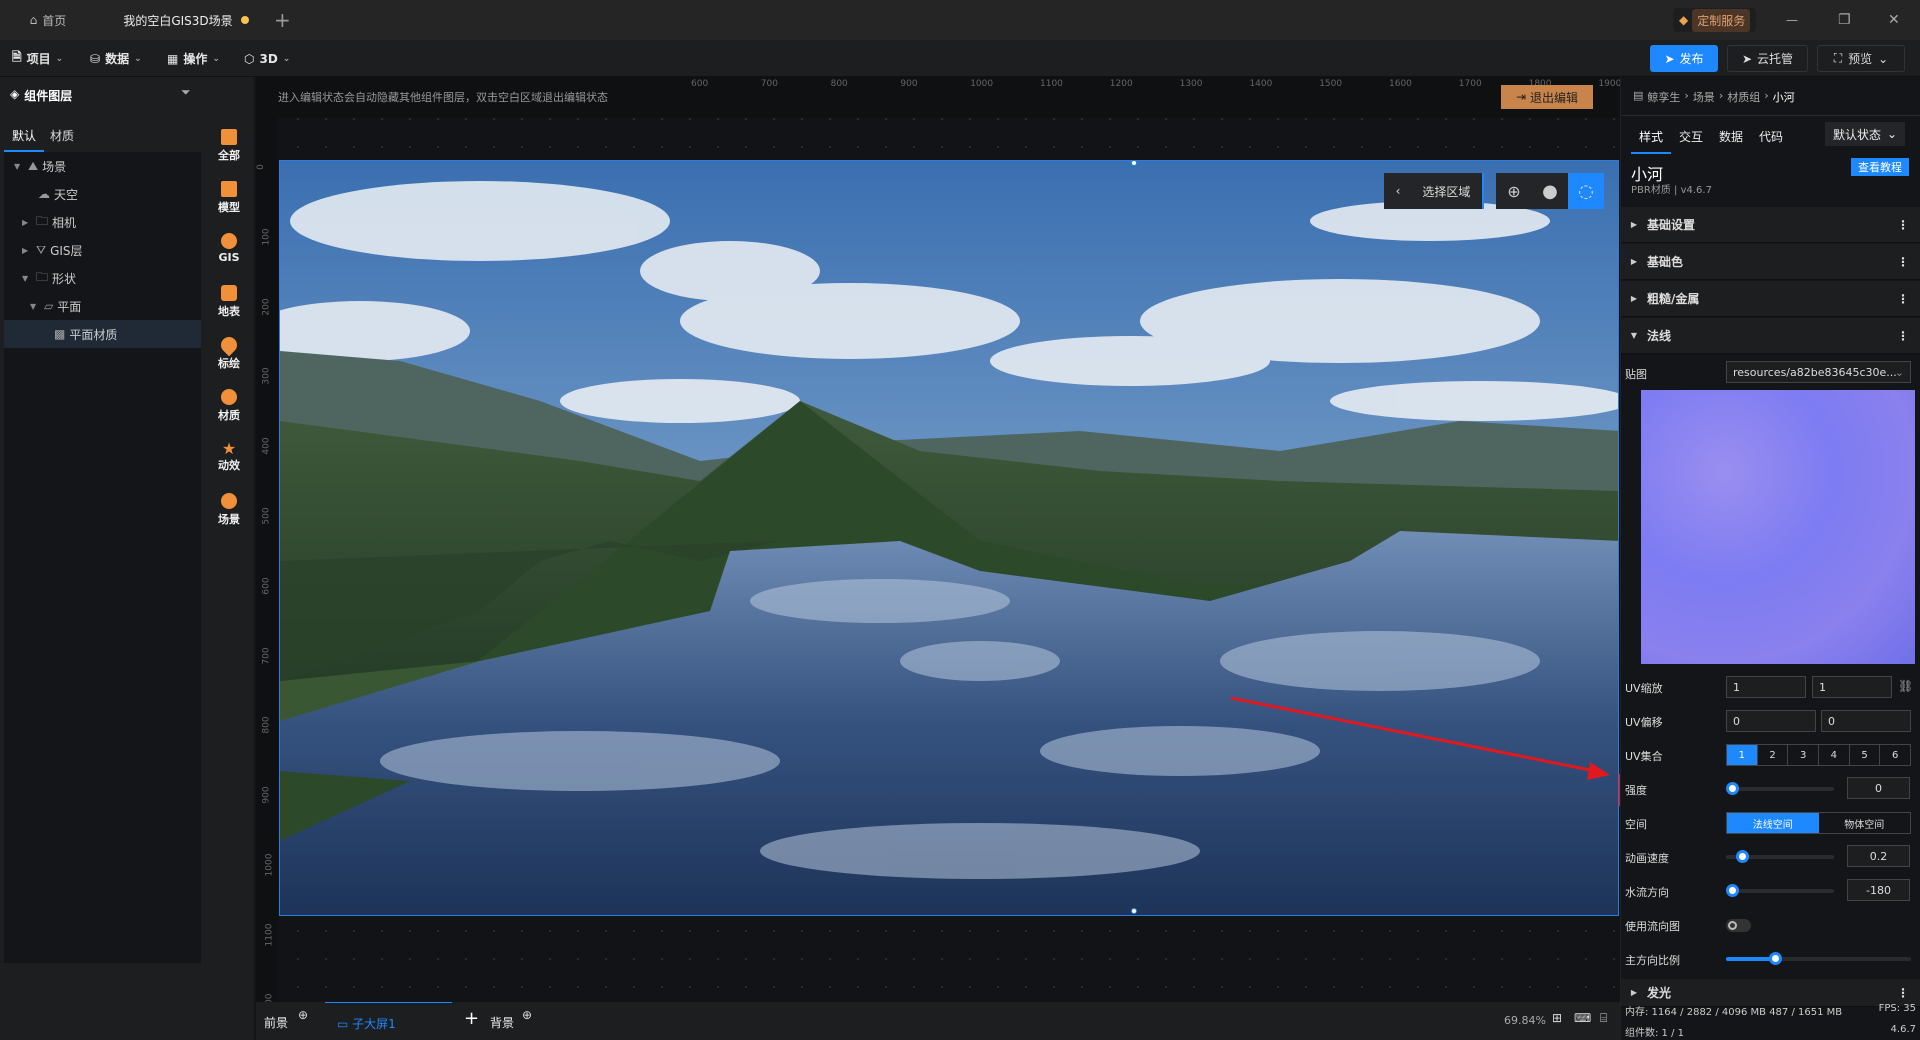 The width and height of the screenshot is (1920, 1040). I want to click on category-scene: 场景, so click(229, 510).